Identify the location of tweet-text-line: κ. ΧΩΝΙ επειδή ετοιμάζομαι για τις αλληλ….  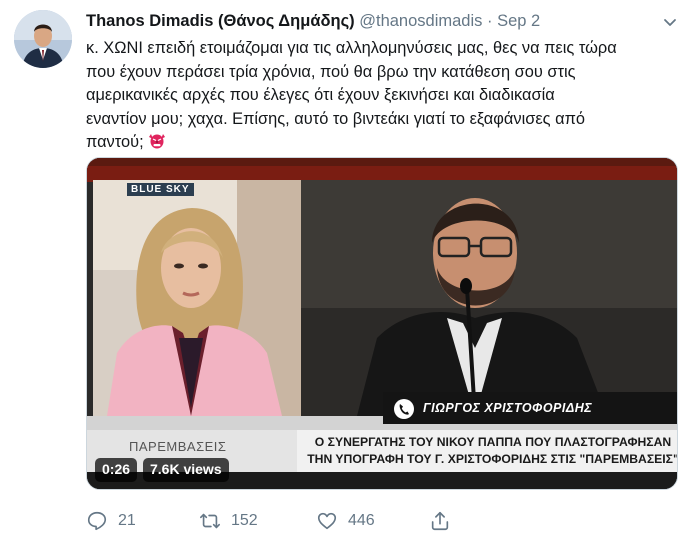
(351, 48).